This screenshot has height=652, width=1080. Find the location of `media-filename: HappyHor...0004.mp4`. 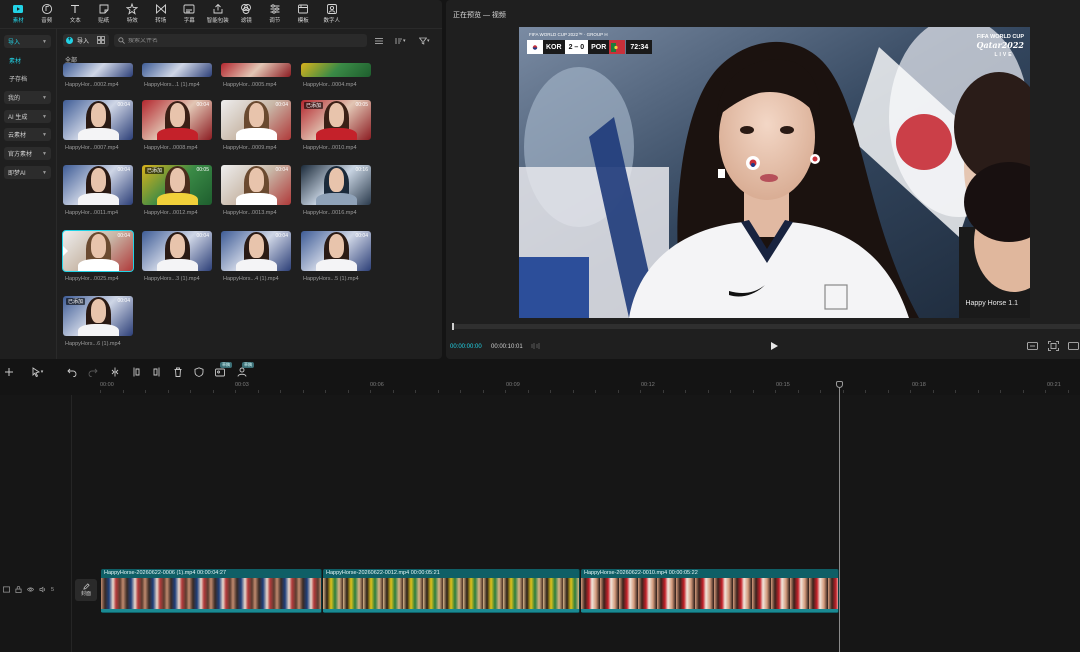

media-filename: HappyHor...0004.mp4 is located at coordinates (330, 85).